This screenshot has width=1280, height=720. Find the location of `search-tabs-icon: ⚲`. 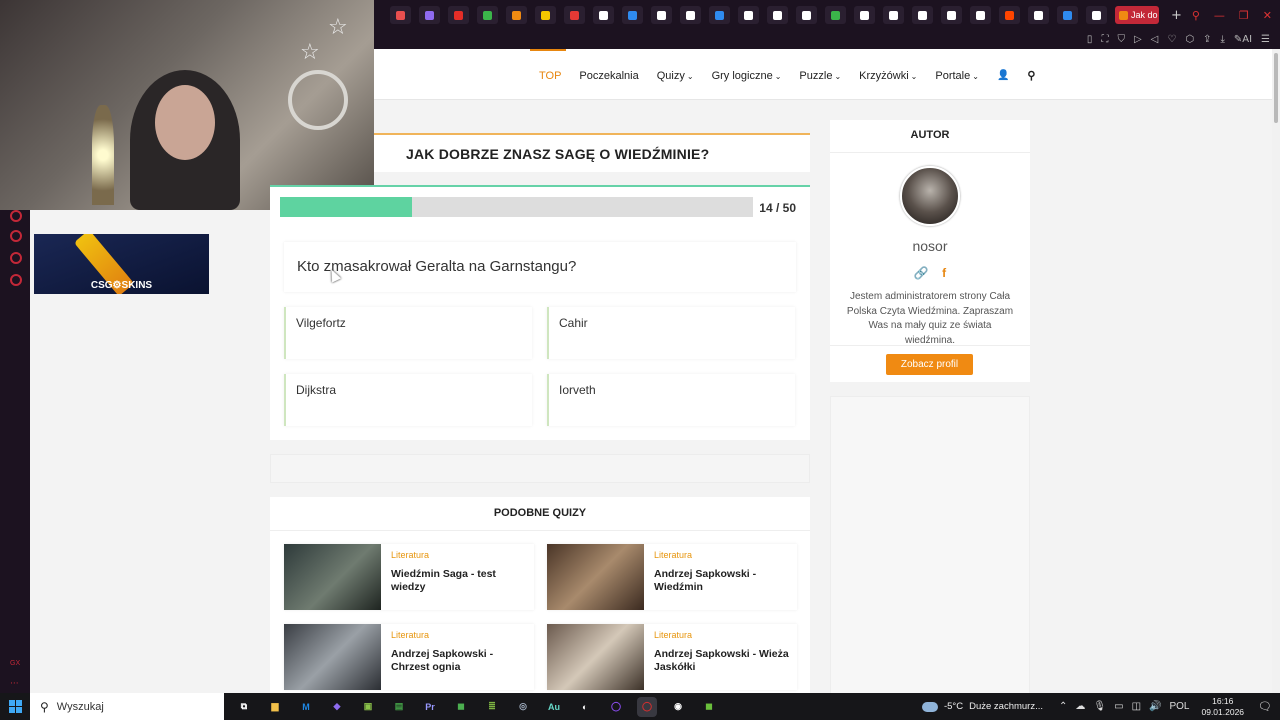

search-tabs-icon: ⚲ is located at coordinates (1196, 15).